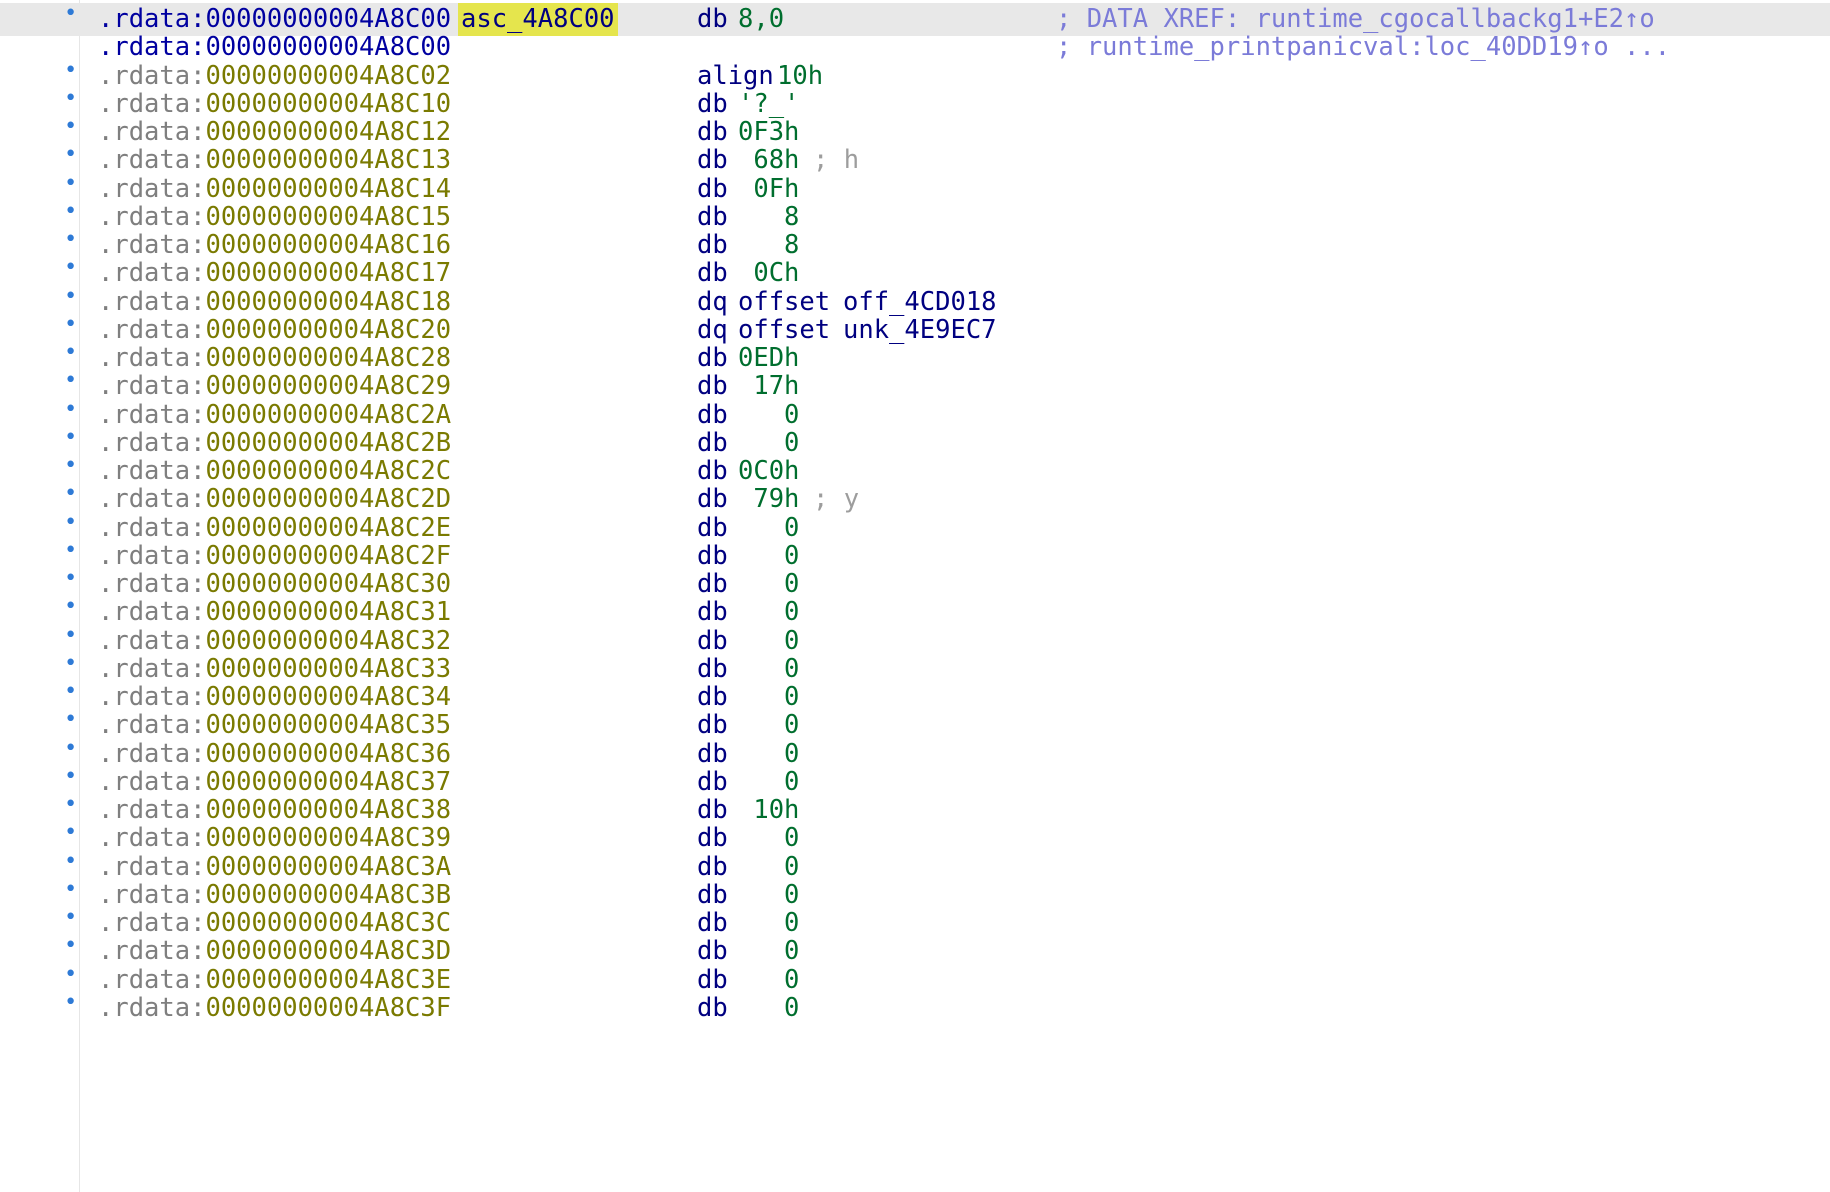 This screenshot has height=1192, width=1830. I want to click on address-offset: 00000000004A8C30, so click(328, 584).